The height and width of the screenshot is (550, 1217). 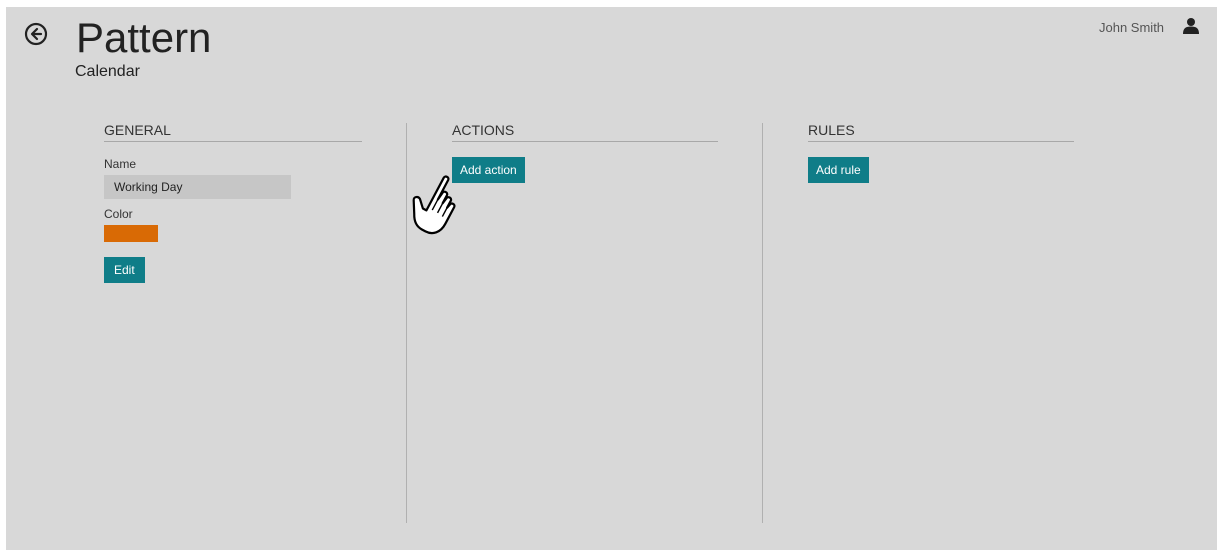 I want to click on rules-title: RULES, so click(x=941, y=132).